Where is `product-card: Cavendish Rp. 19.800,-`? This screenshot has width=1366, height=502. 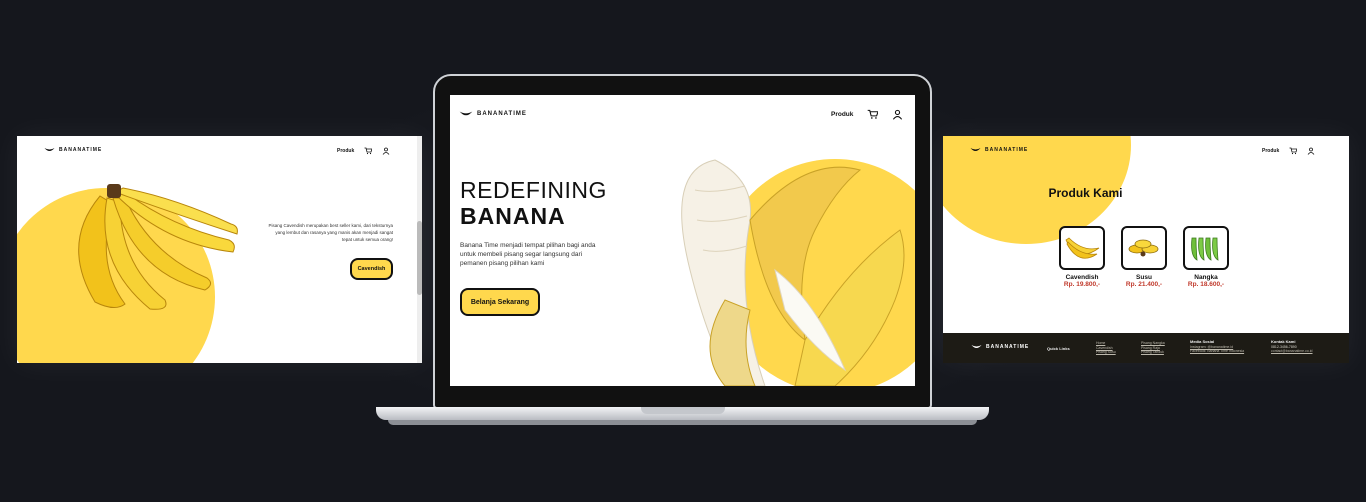 product-card: Cavendish Rp. 19.800,- is located at coordinates (1082, 257).